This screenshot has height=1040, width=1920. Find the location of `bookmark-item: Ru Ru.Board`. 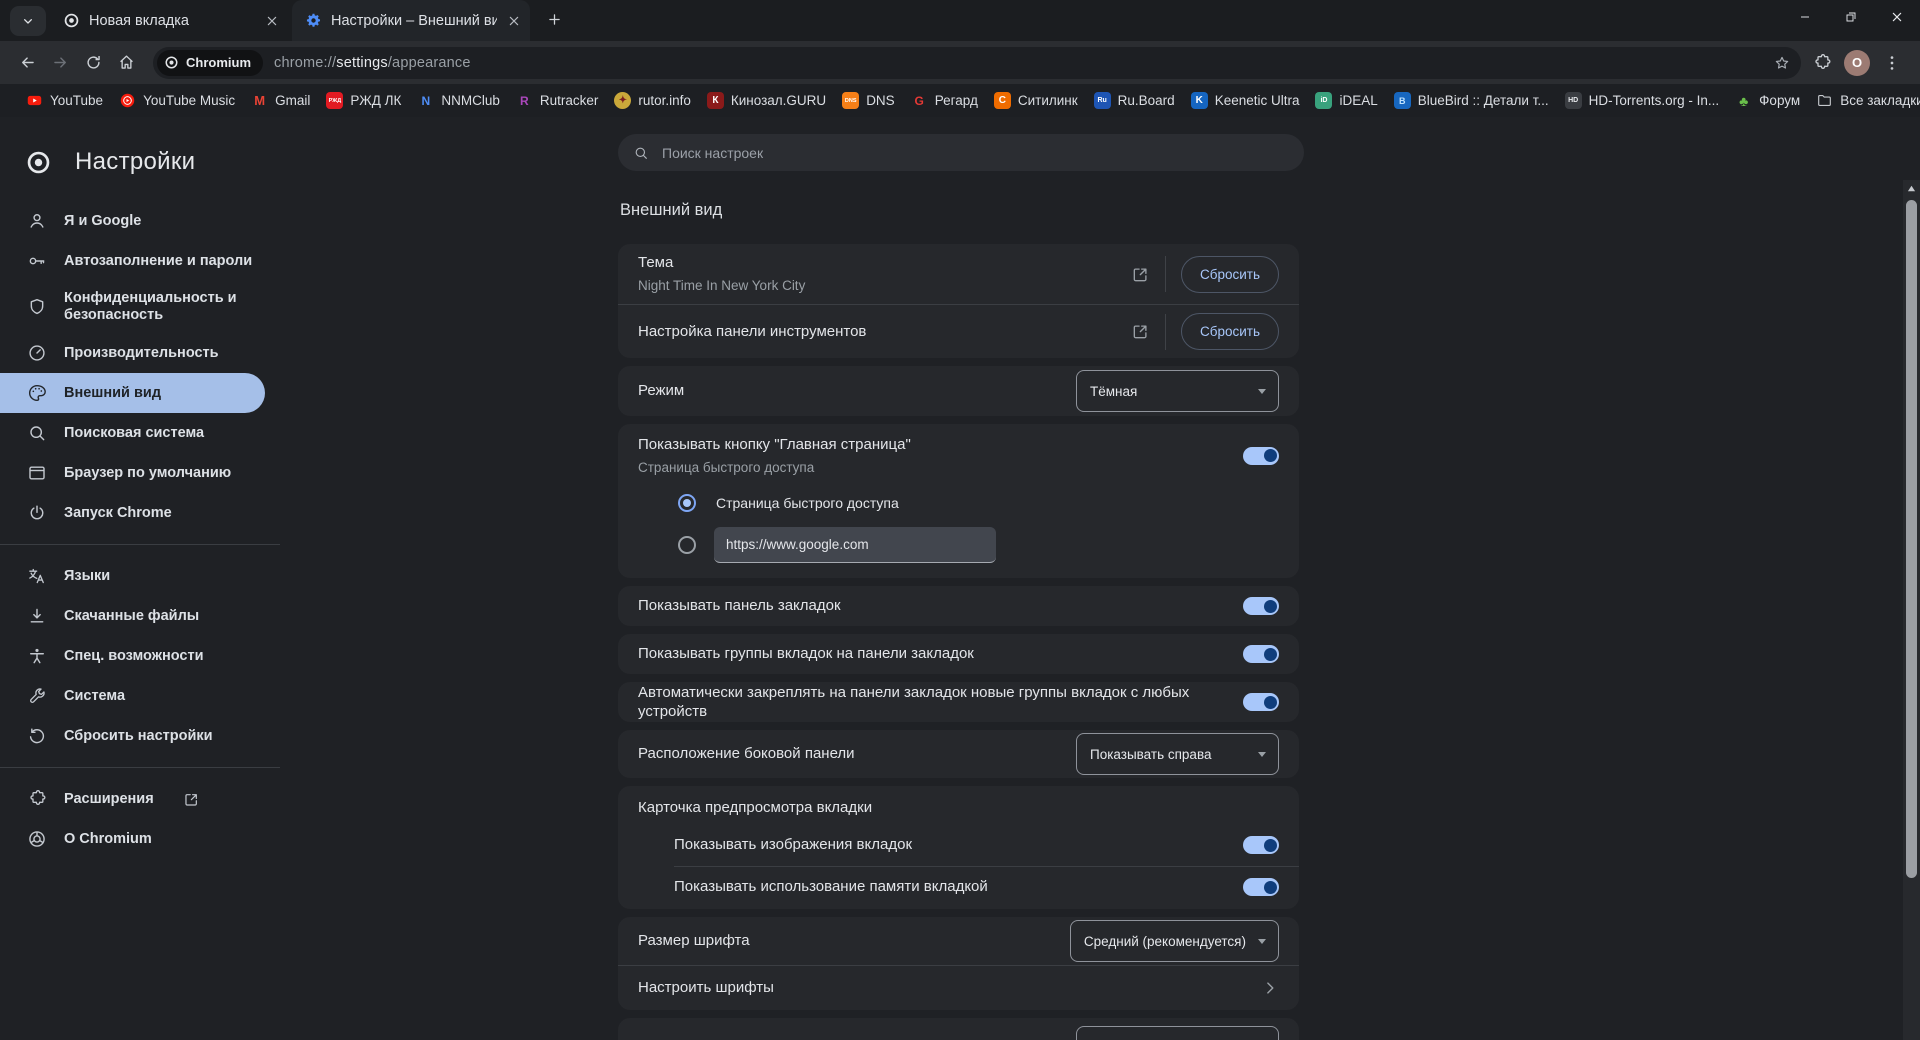

bookmark-item: Ru Ru.Board is located at coordinates (1134, 101).